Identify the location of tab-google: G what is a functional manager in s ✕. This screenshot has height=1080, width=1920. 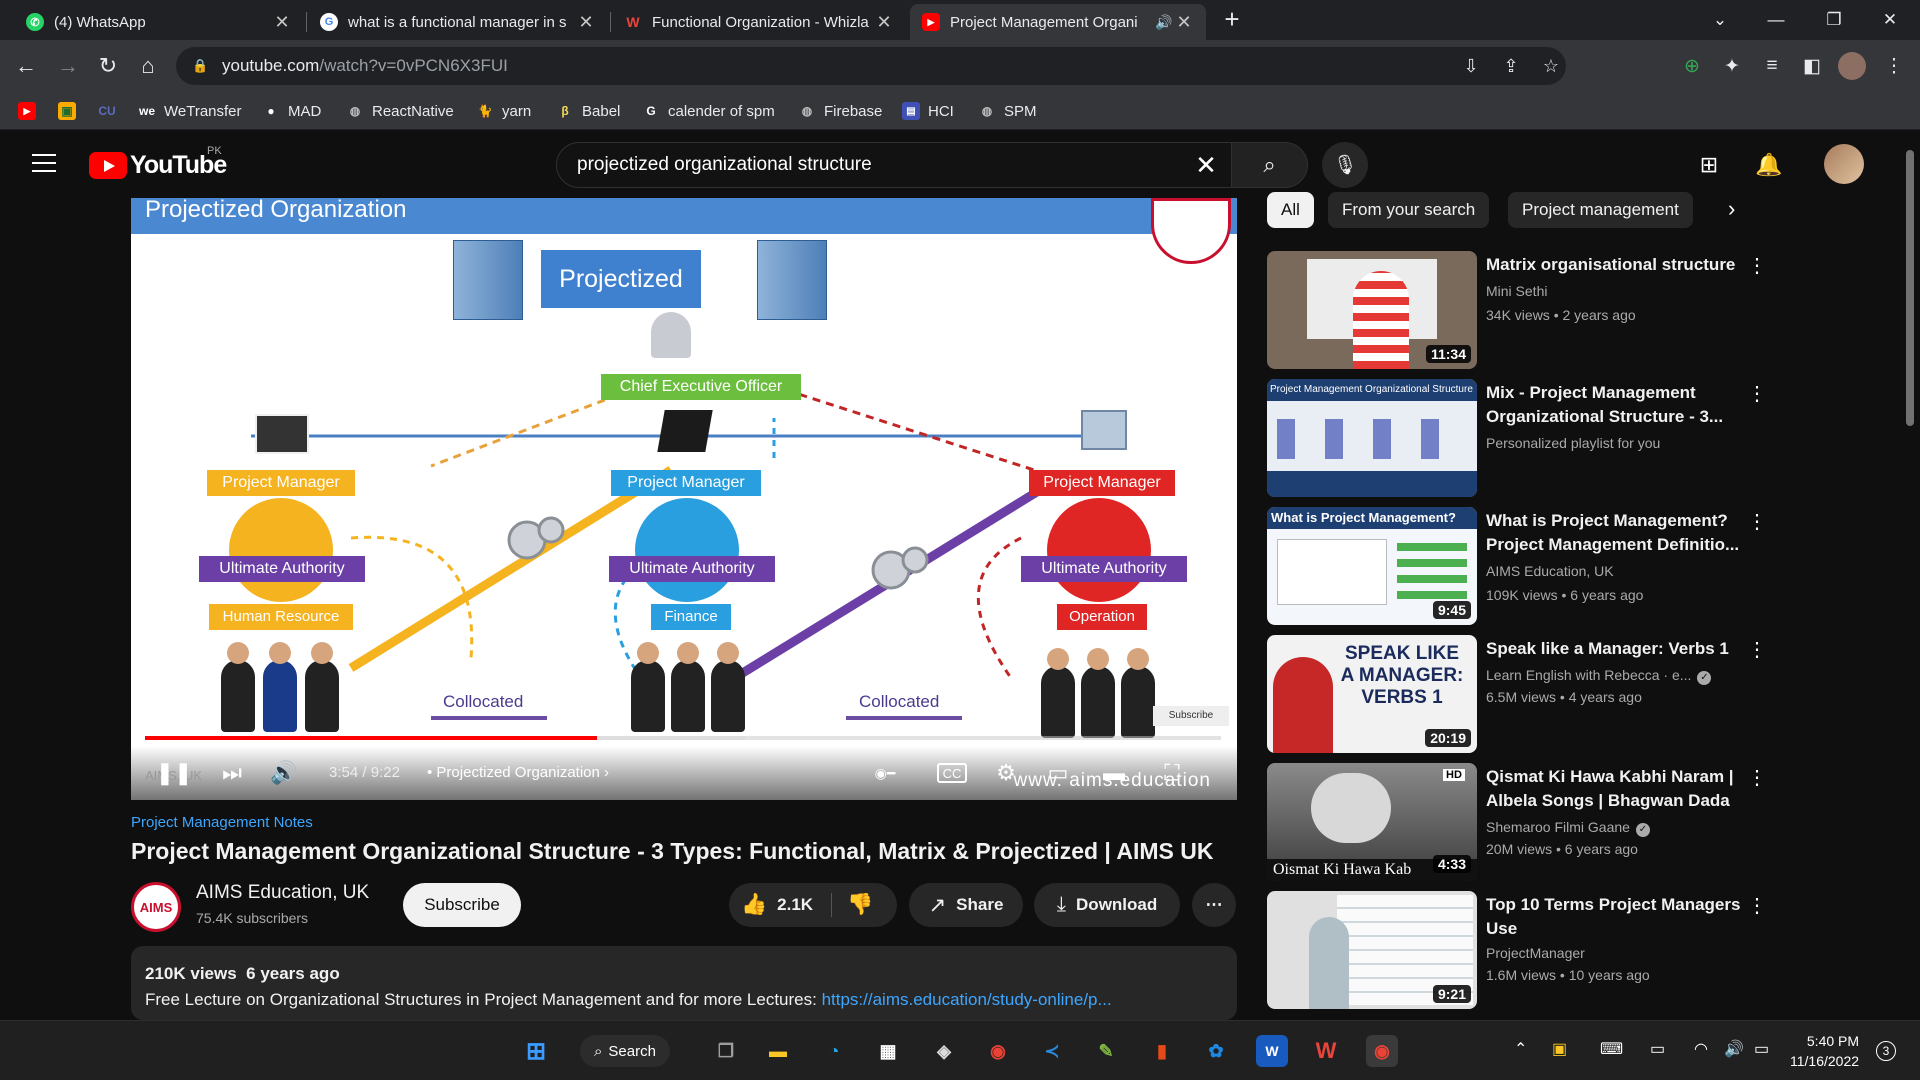
(458, 22).